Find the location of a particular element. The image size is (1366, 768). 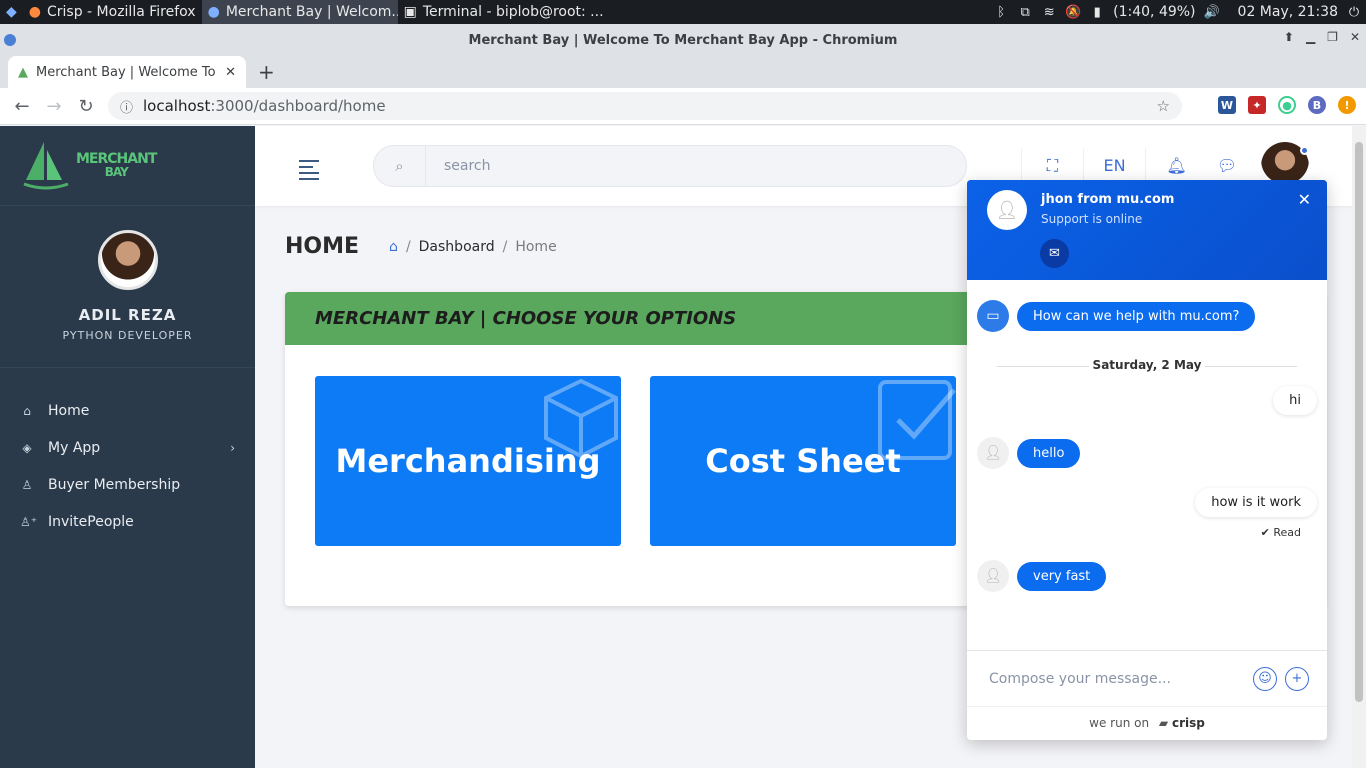

window-maximize-icon: ❐ is located at coordinates (1332, 37).